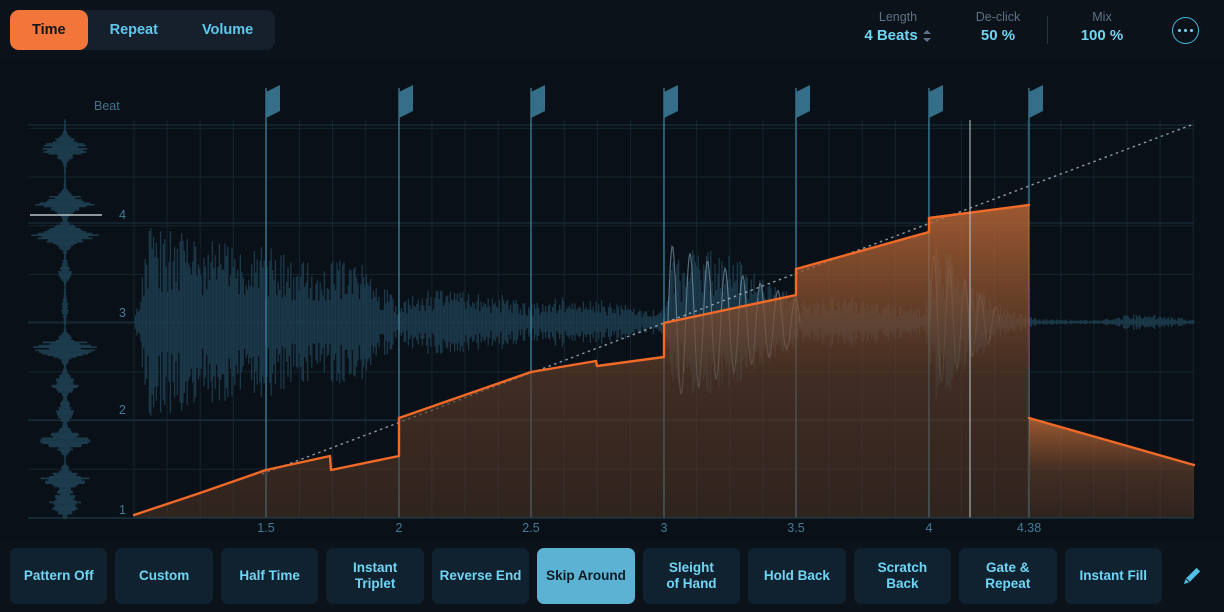 This screenshot has height=612, width=1224. I want to click on preset-skip-around: Skip Around, so click(586, 576).